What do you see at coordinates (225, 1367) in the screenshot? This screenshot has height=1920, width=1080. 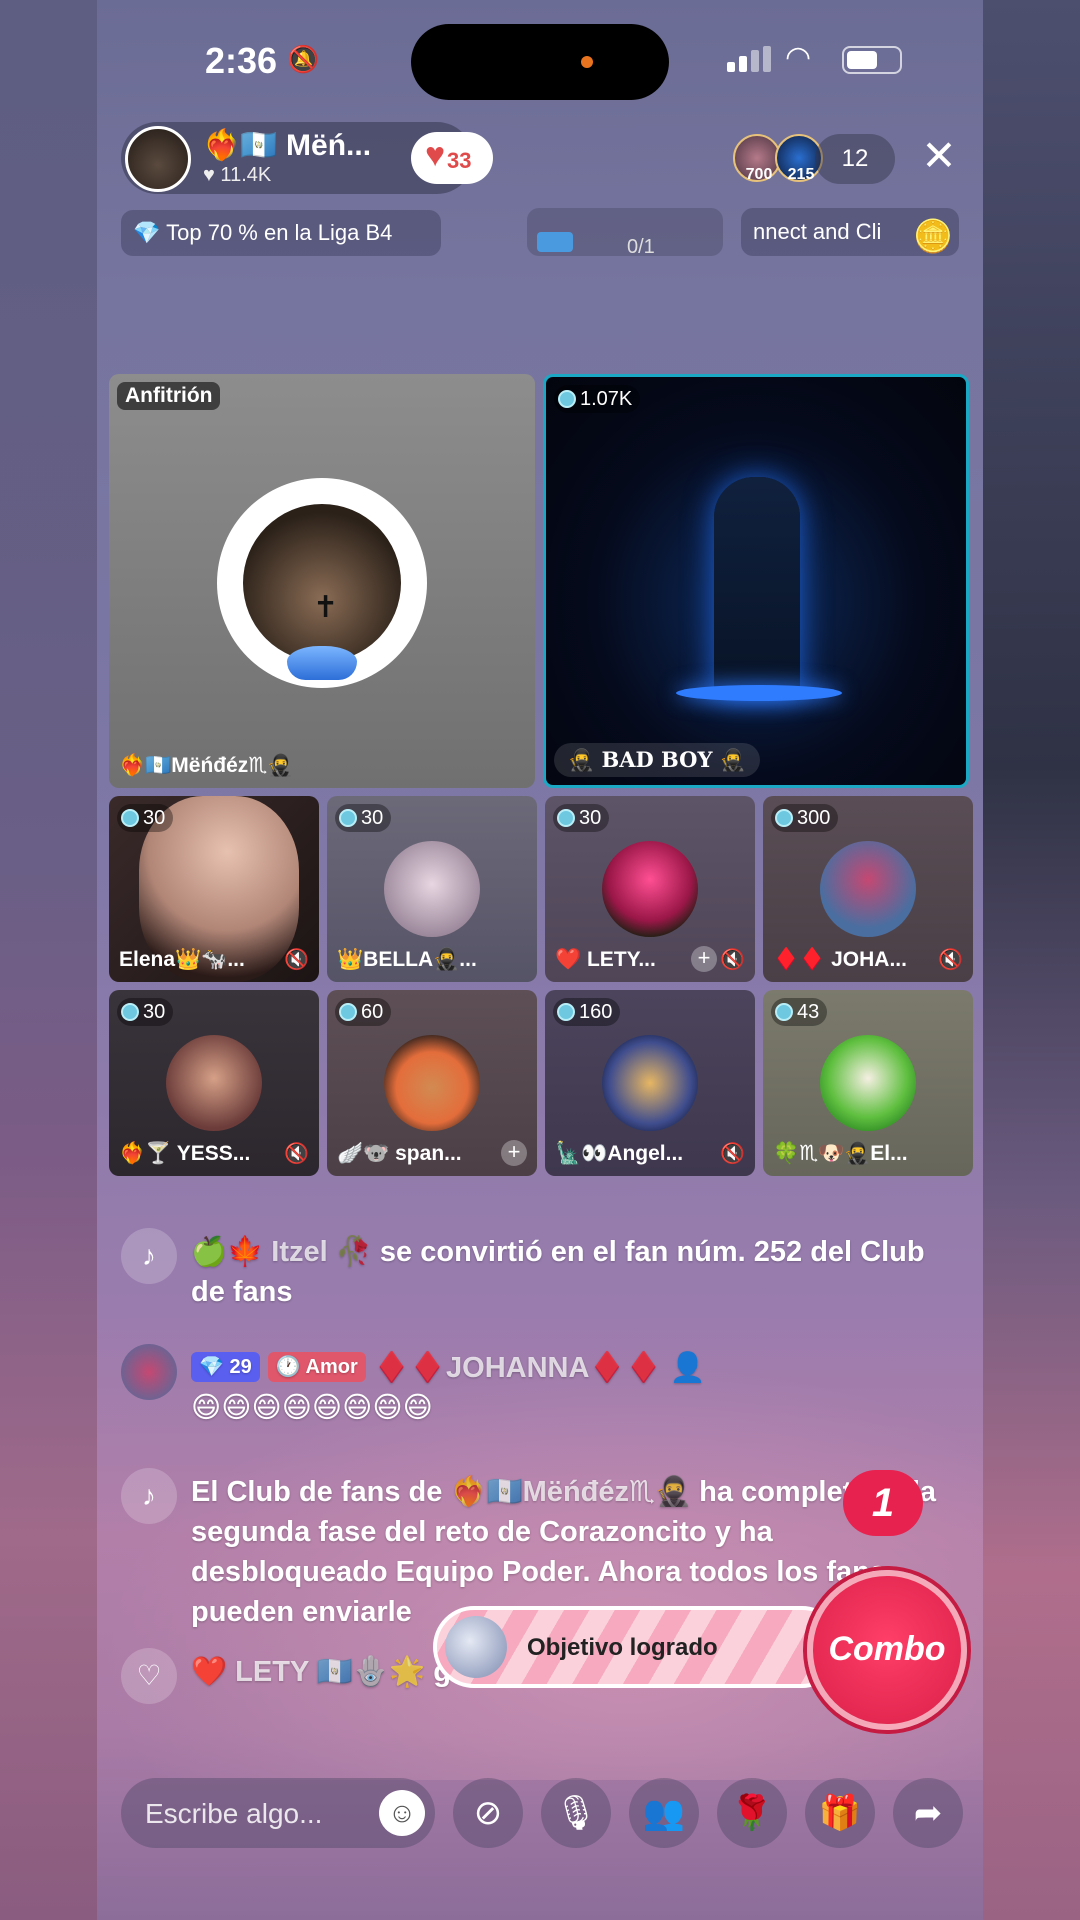 I see `level-badge: 💎 29` at bounding box center [225, 1367].